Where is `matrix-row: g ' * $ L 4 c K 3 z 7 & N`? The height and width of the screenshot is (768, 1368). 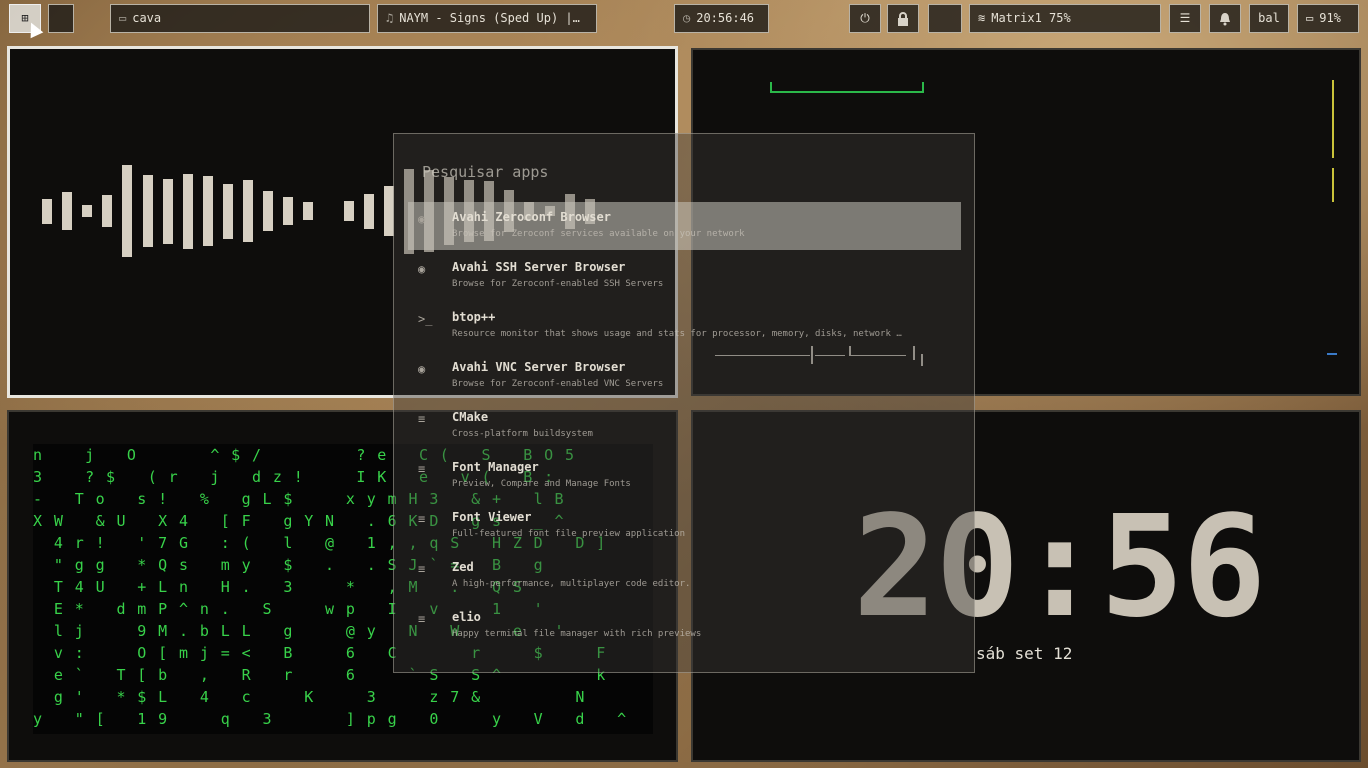
matrix-row: g ' * $ L 4 c K 3 z 7 & N is located at coordinates (309, 697).